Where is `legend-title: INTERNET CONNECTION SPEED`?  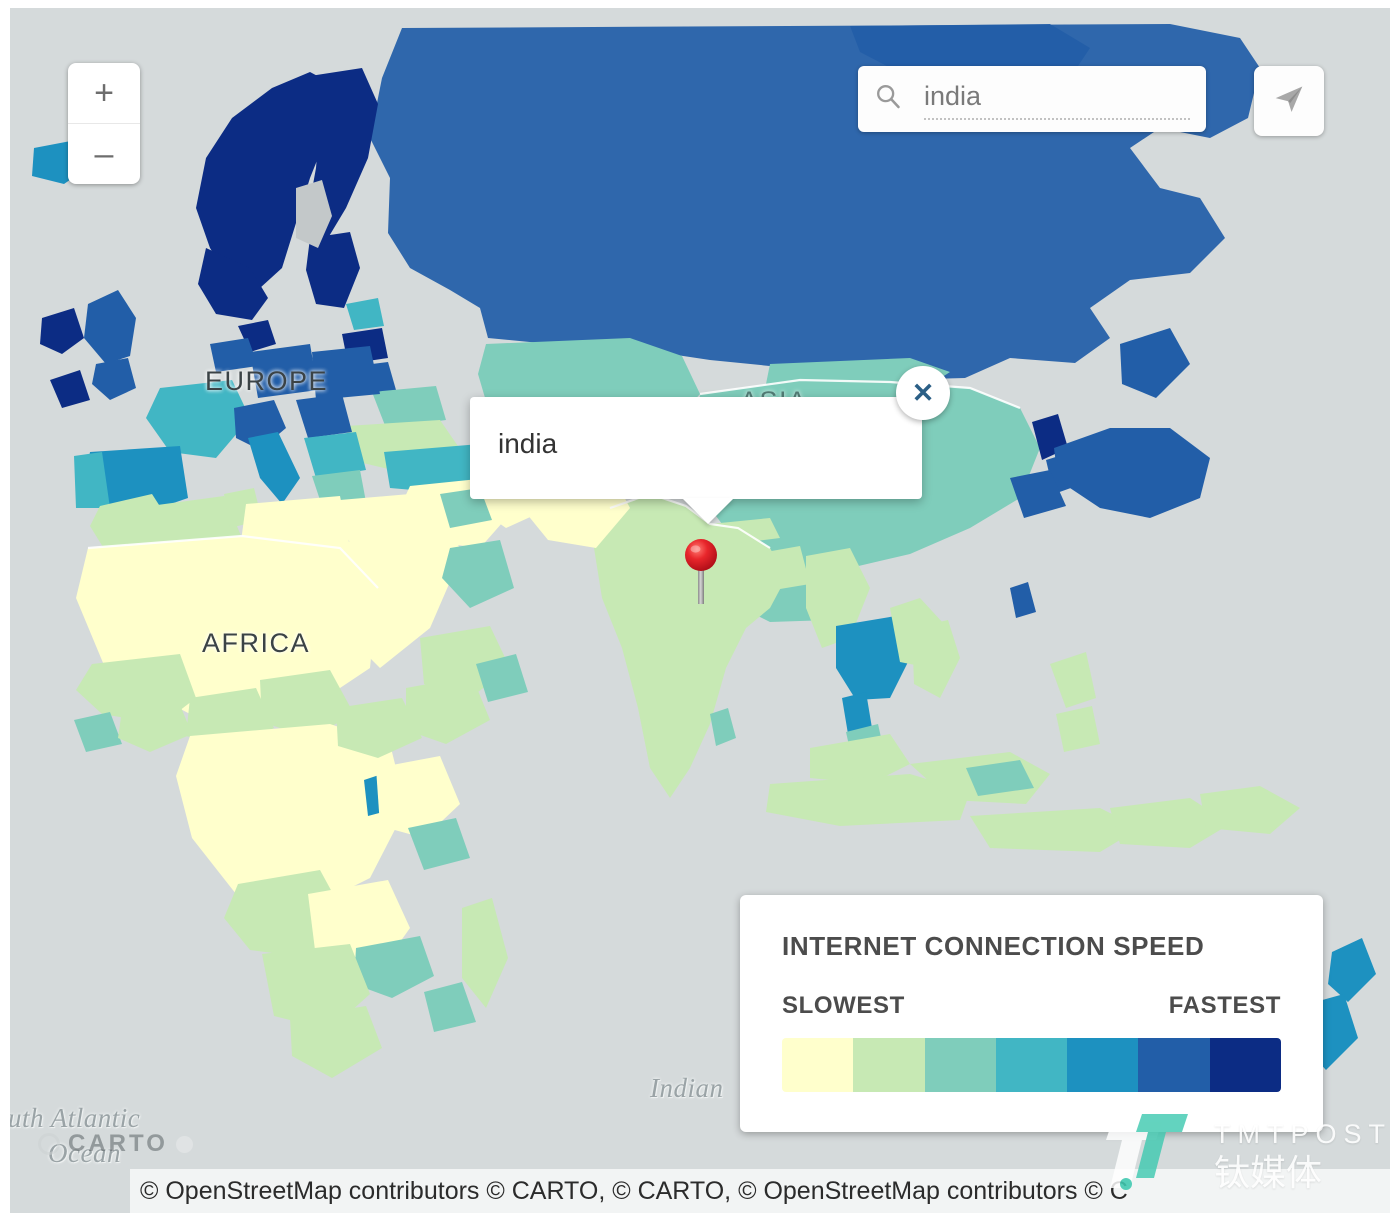 legend-title: INTERNET CONNECTION SPEED is located at coordinates (993, 946).